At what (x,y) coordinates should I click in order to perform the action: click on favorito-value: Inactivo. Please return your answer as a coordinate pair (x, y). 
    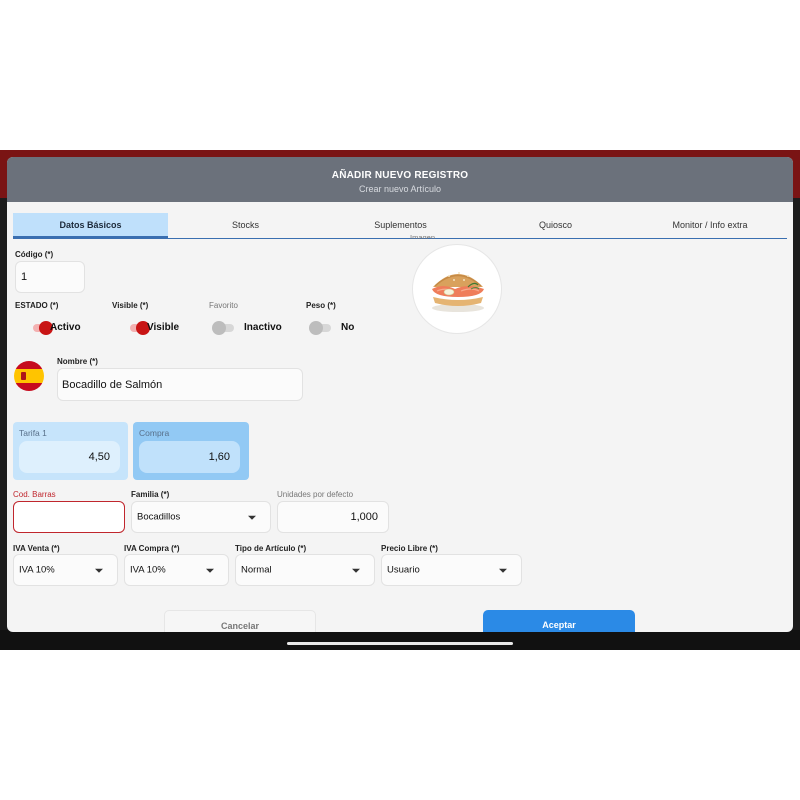
    Looking at the image, I should click on (263, 327).